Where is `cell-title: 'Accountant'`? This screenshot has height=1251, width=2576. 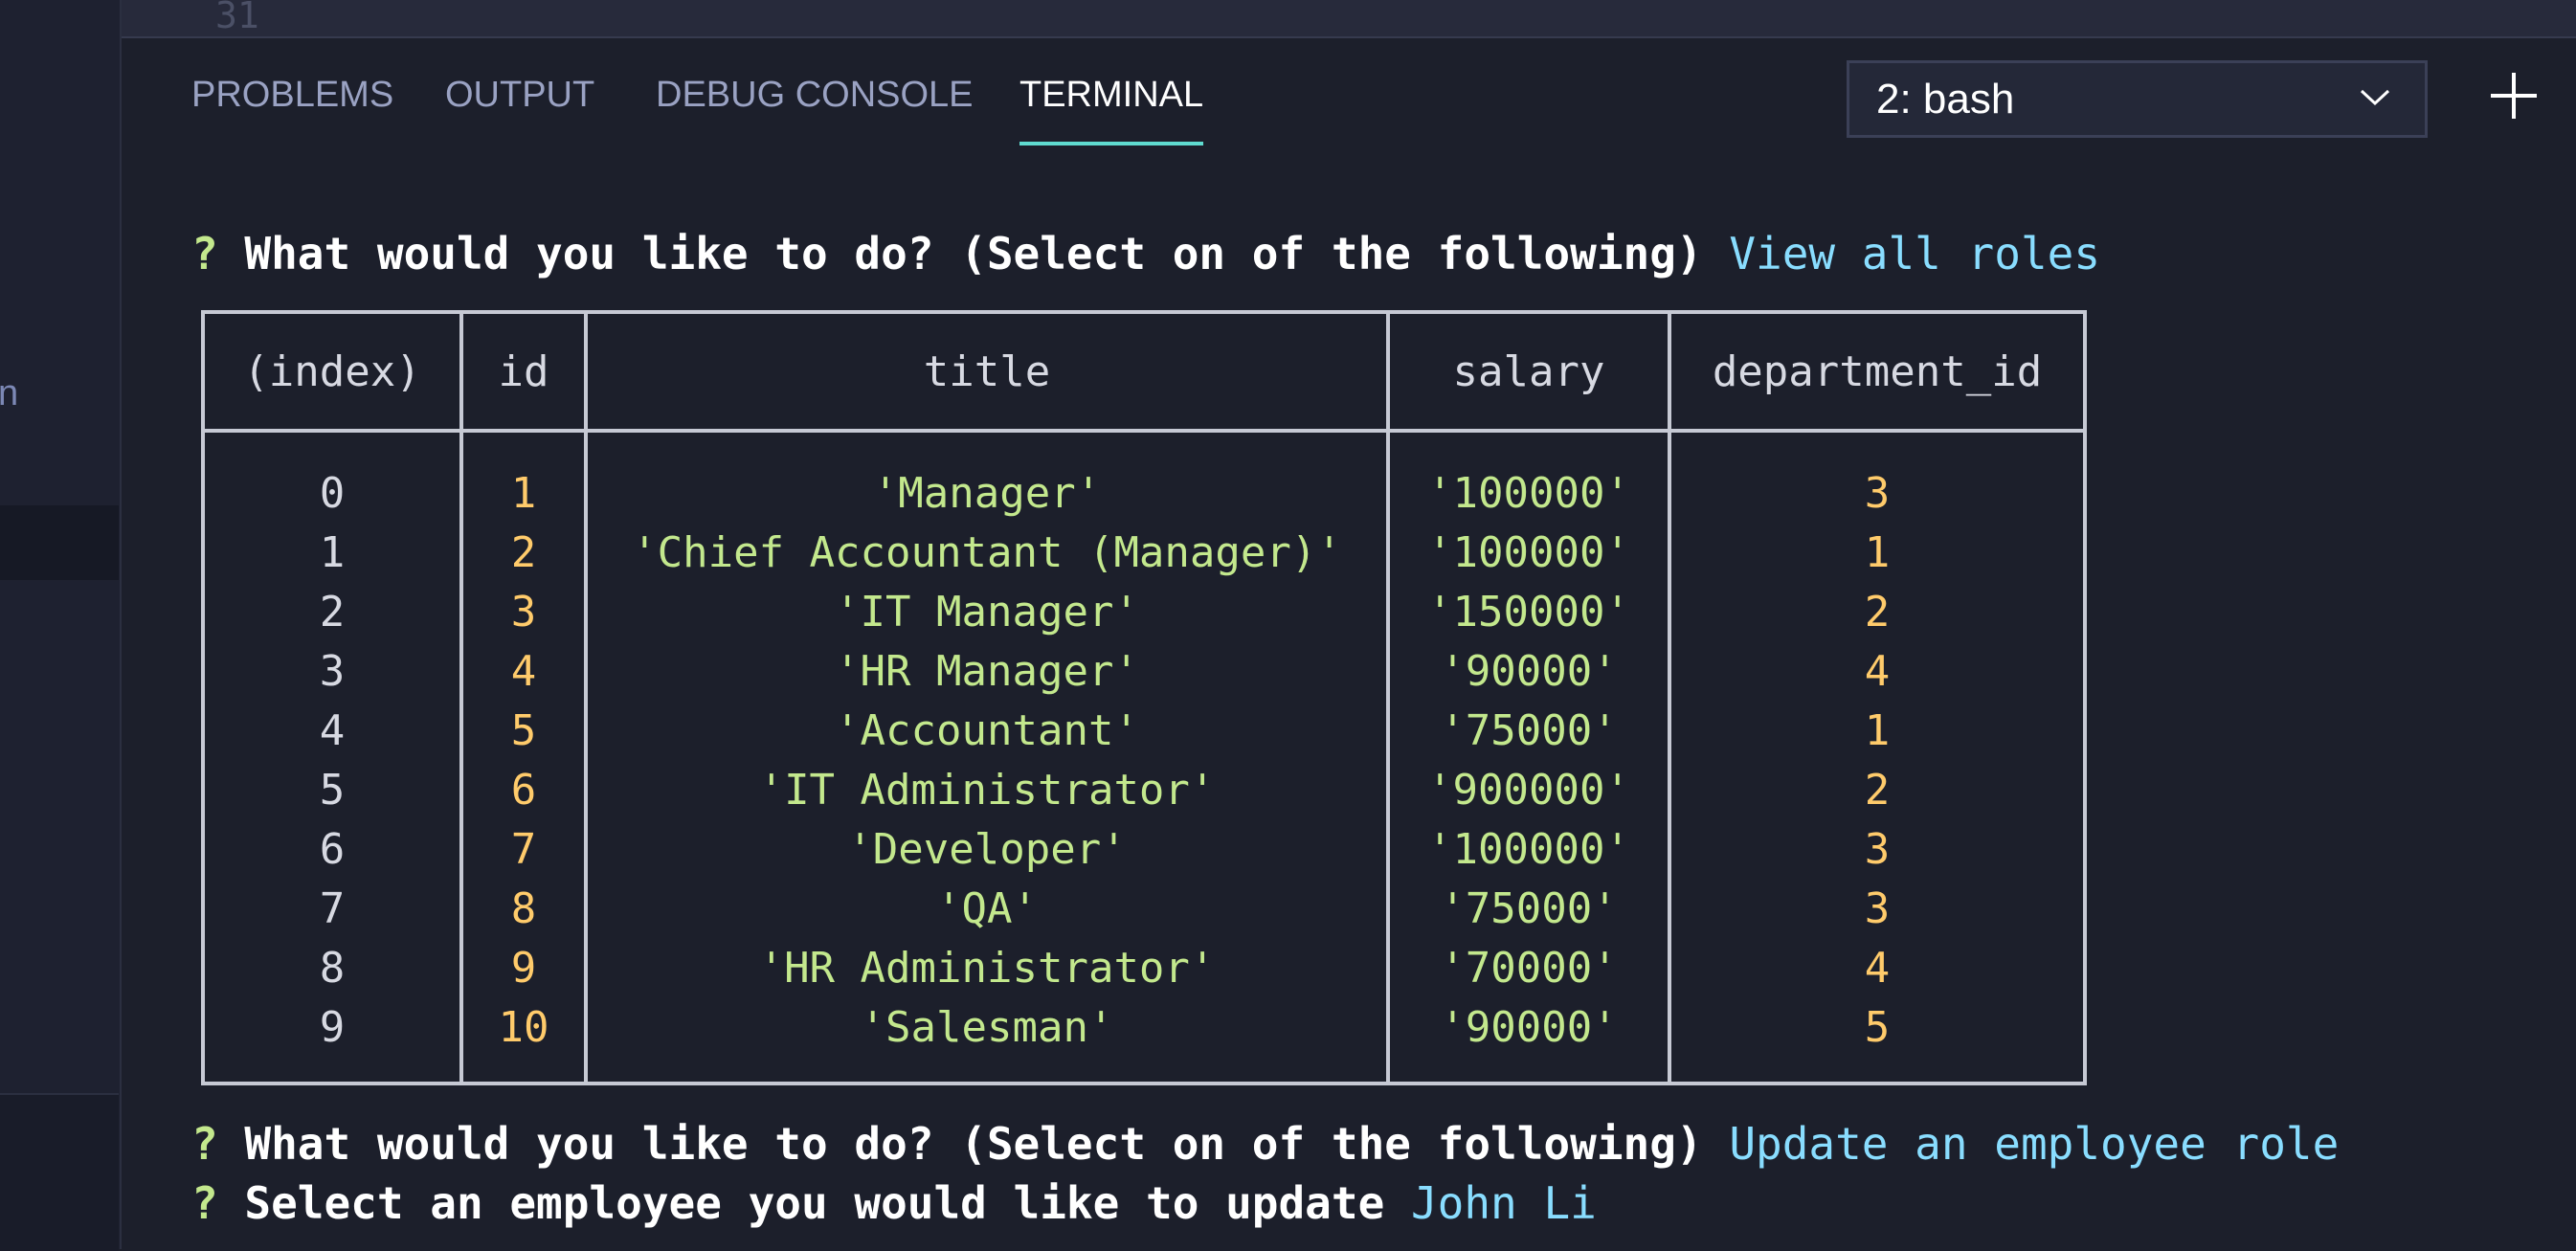
cell-title: 'Accountant' is located at coordinates (987, 731).